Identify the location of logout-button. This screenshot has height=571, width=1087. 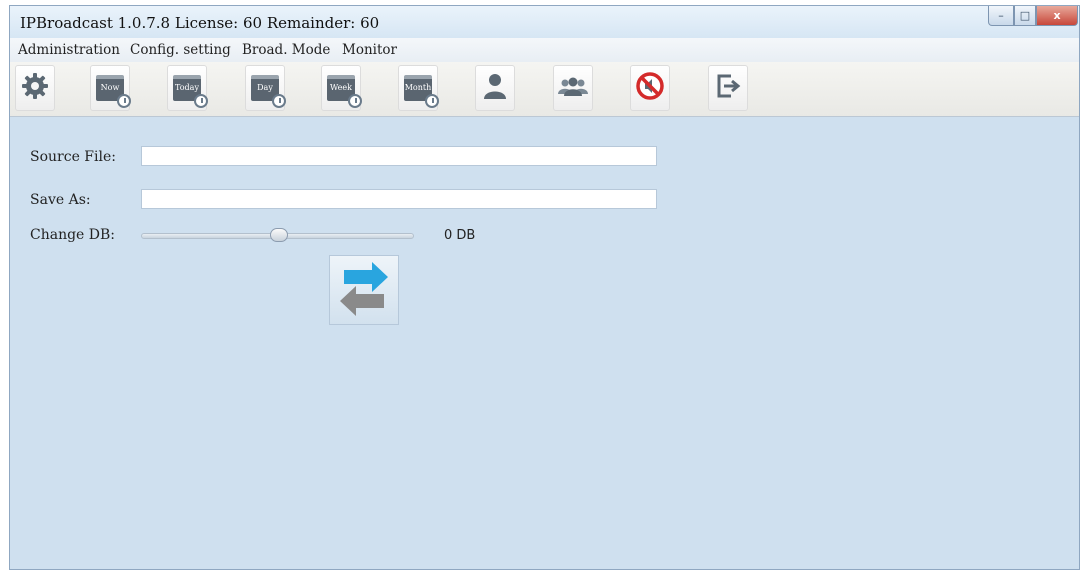
(728, 88).